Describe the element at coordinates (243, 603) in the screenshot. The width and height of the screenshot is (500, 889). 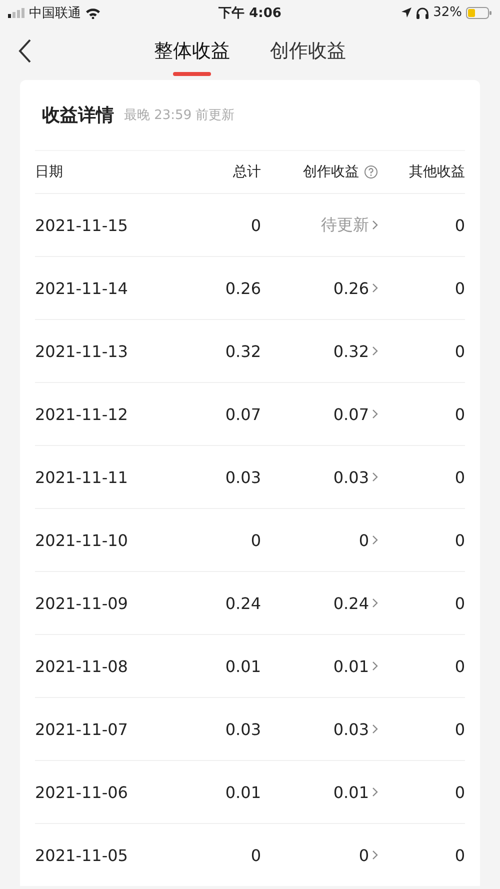
I see `total-cell: 0.24` at that location.